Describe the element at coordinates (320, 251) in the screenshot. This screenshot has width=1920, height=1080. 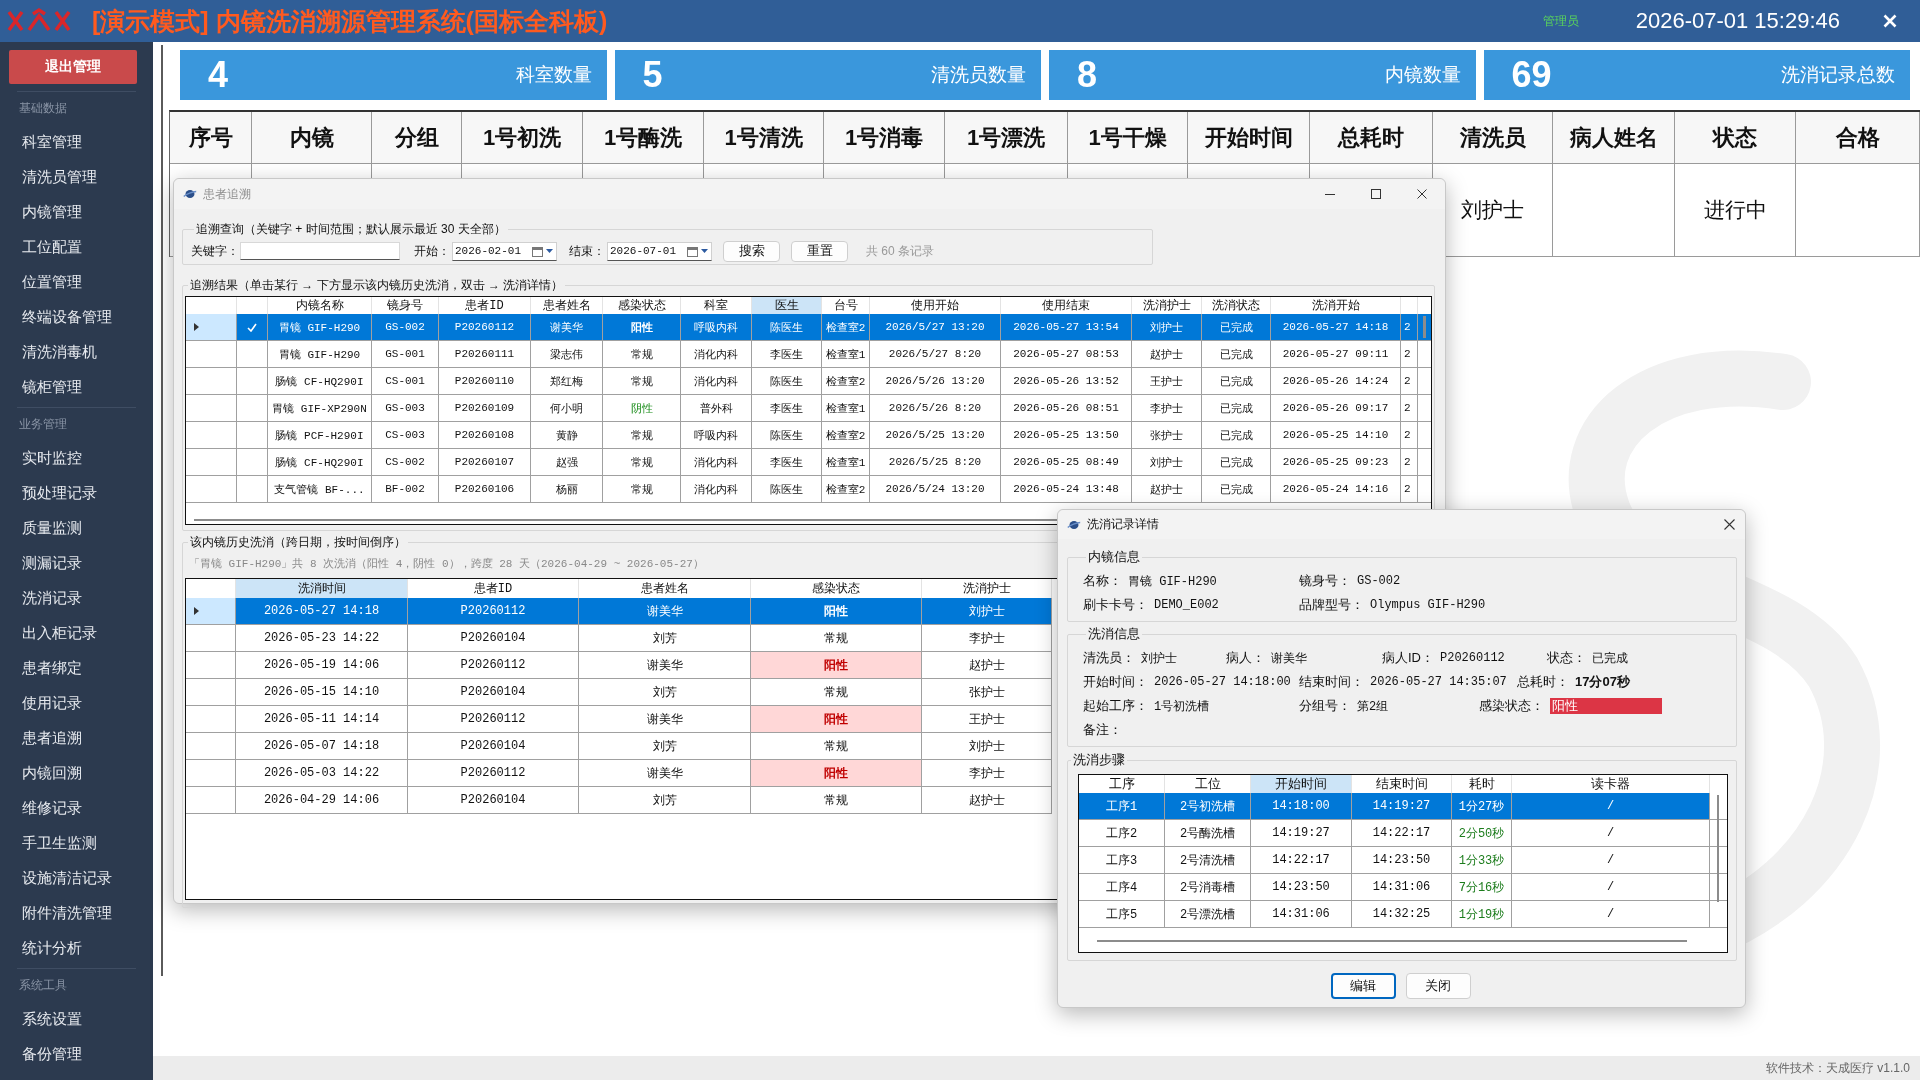
I see `keyword-field` at that location.